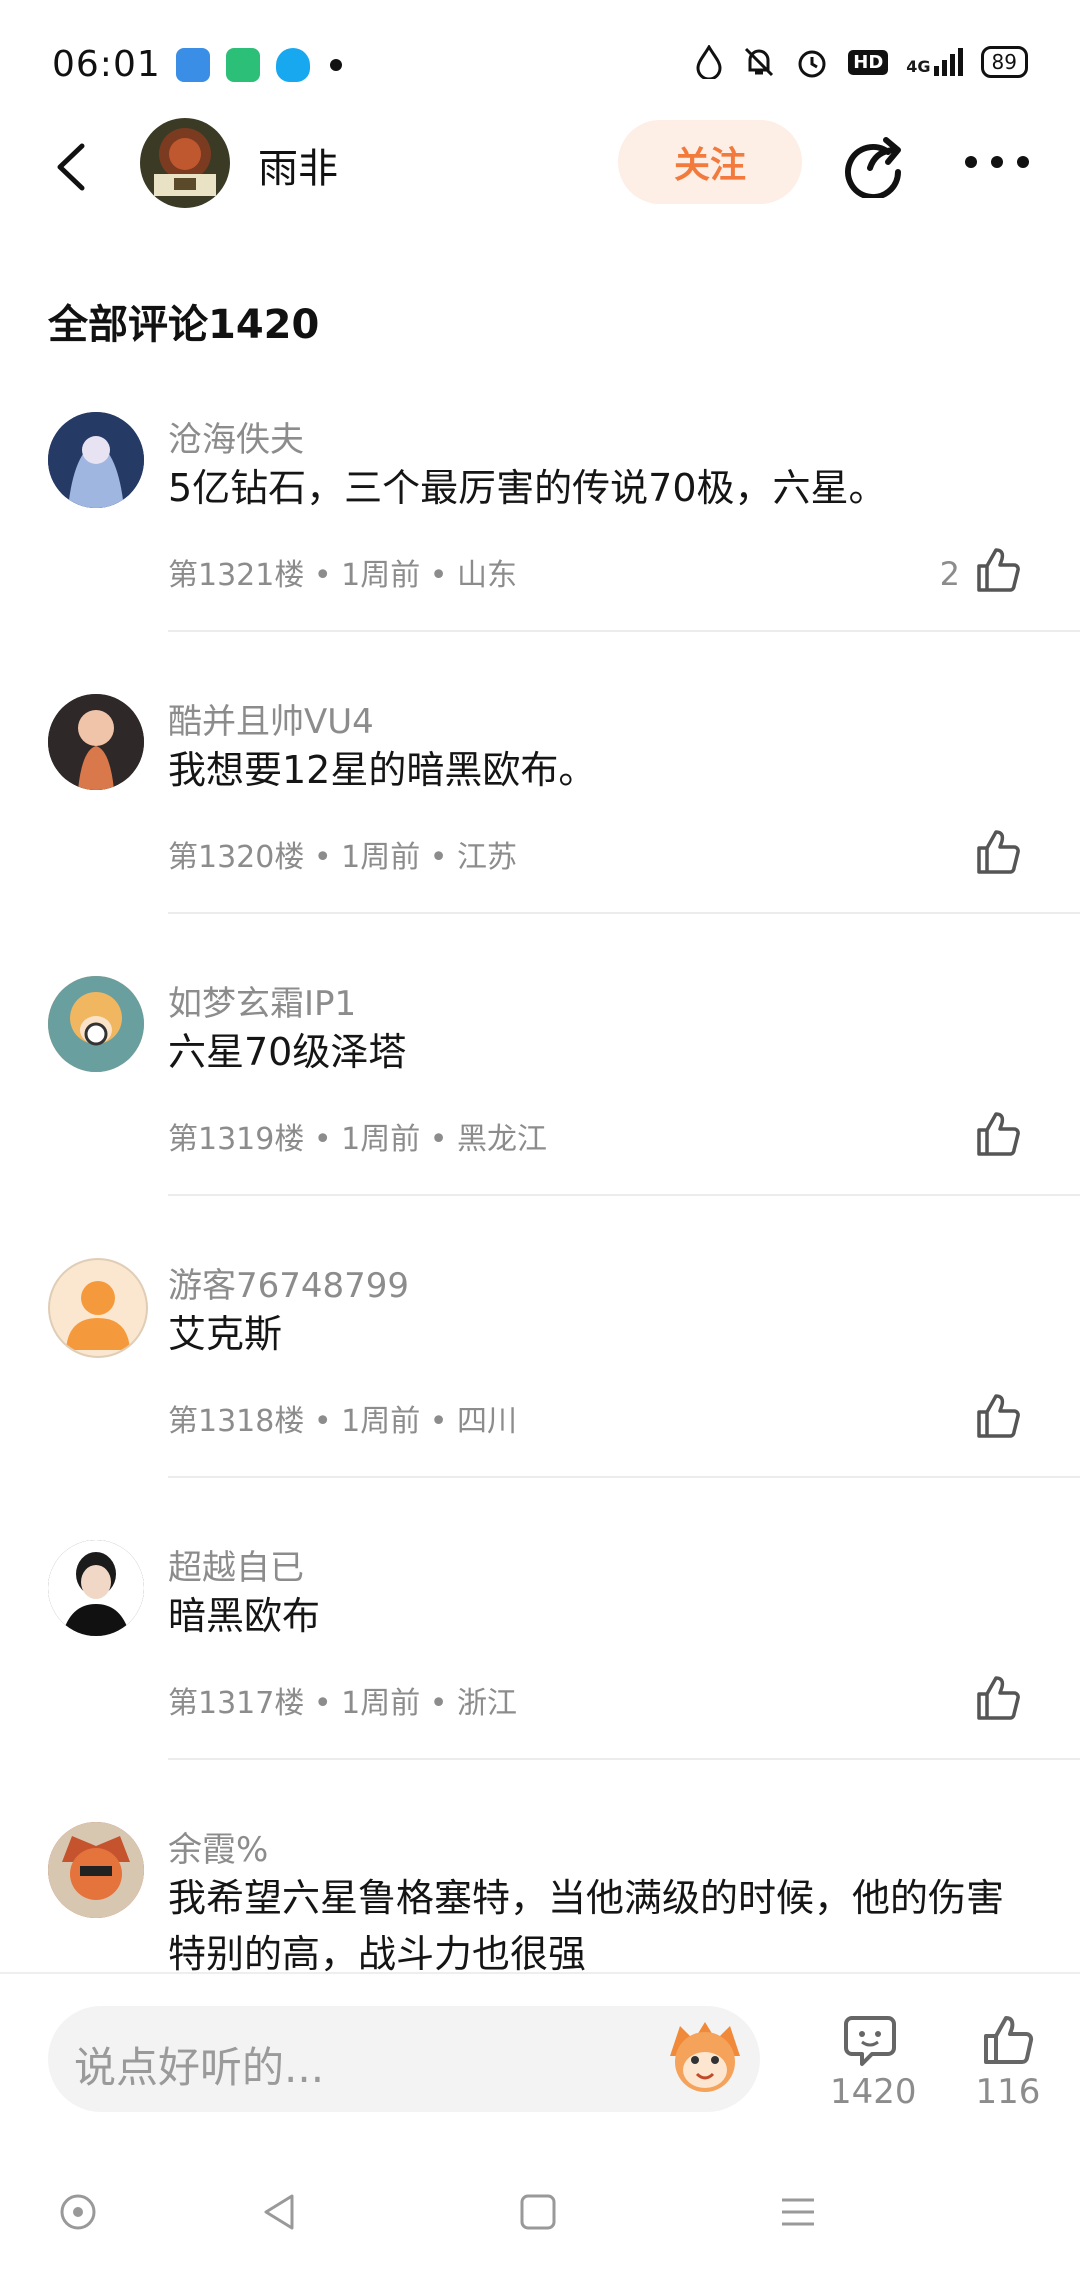  What do you see at coordinates (243, 65) in the screenshot?
I see `battery-app-icon` at bounding box center [243, 65].